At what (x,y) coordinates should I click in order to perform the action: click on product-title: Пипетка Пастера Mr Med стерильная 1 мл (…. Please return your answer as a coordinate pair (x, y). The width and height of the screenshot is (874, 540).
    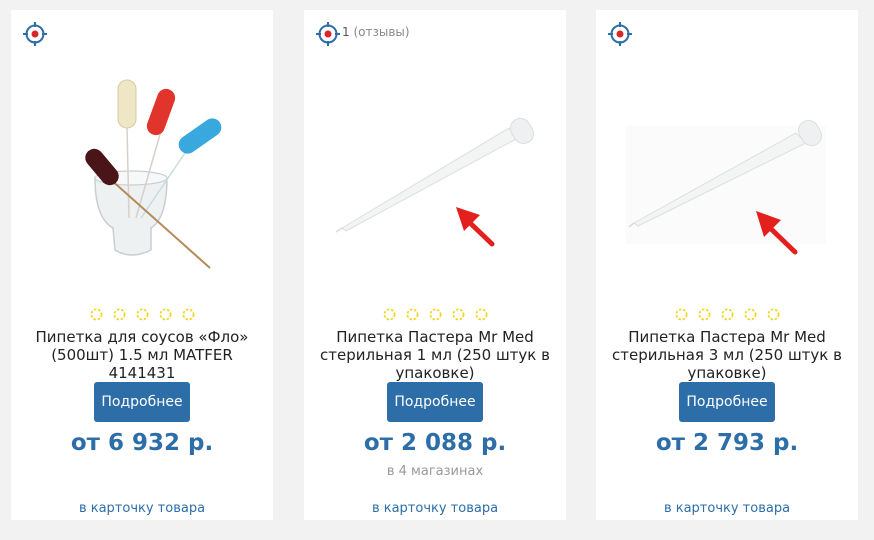
    Looking at the image, I should click on (435, 355).